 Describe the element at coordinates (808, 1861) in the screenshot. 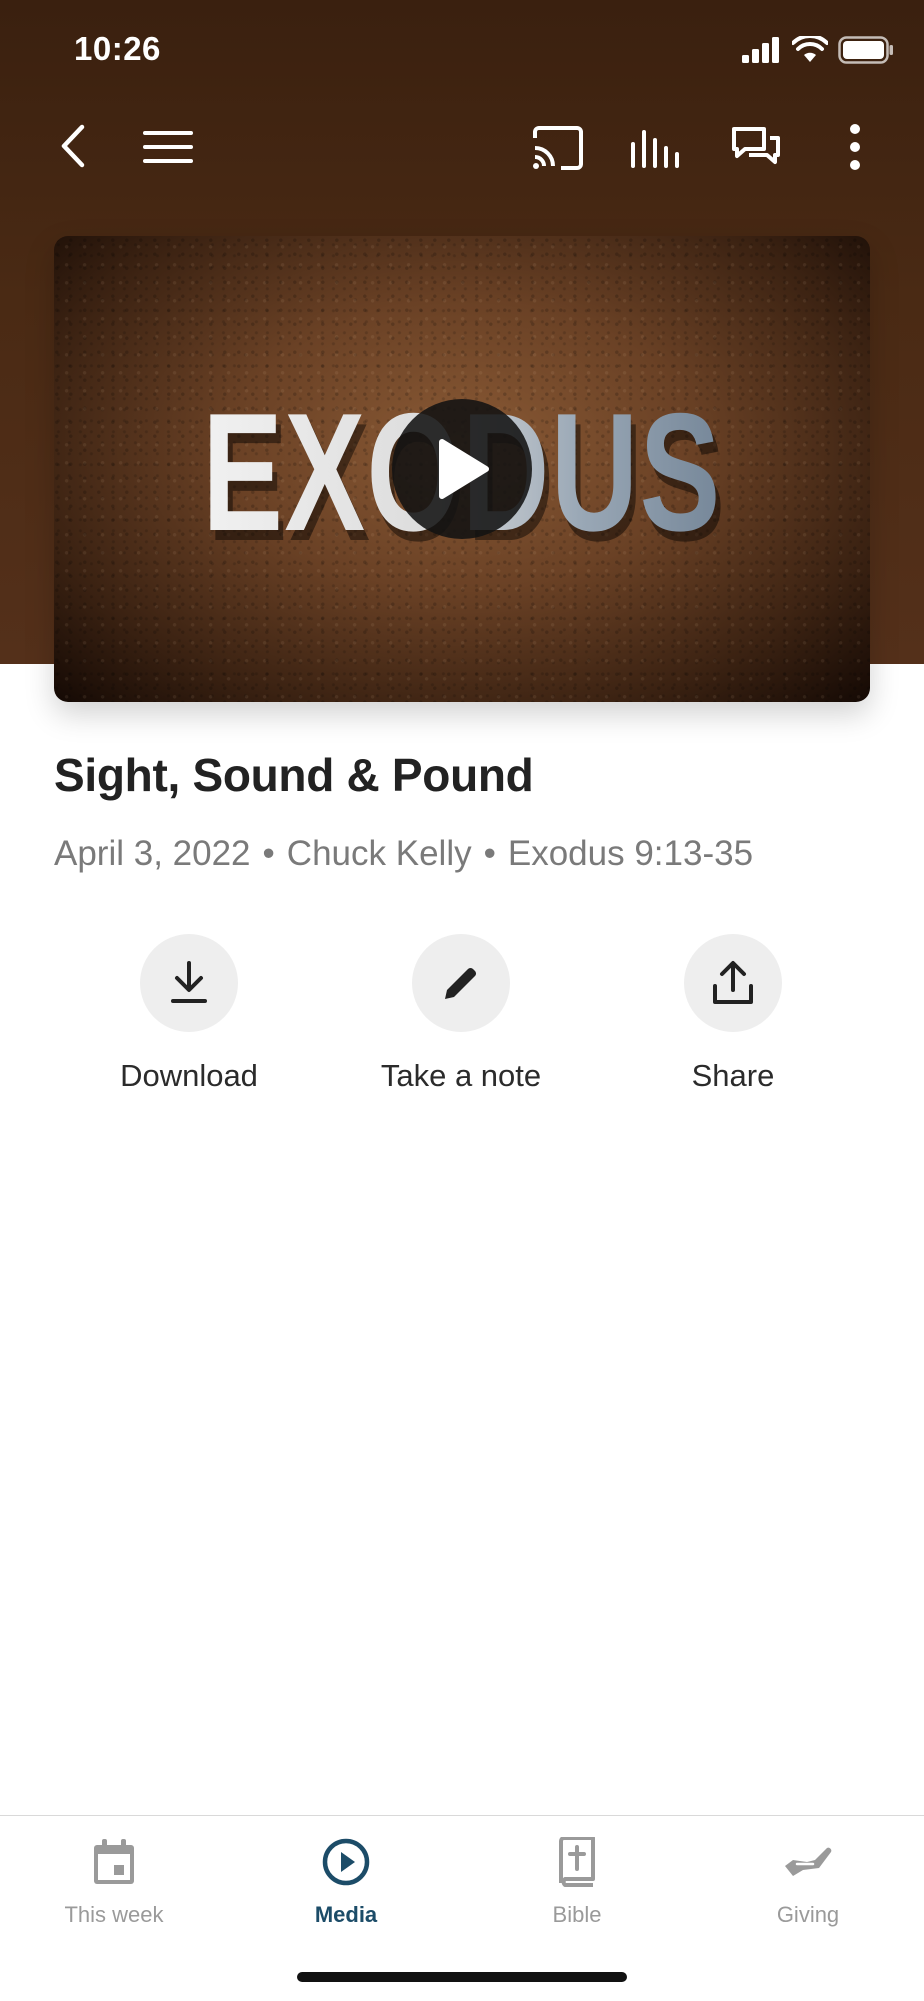

I see `giving-hand-icon` at that location.